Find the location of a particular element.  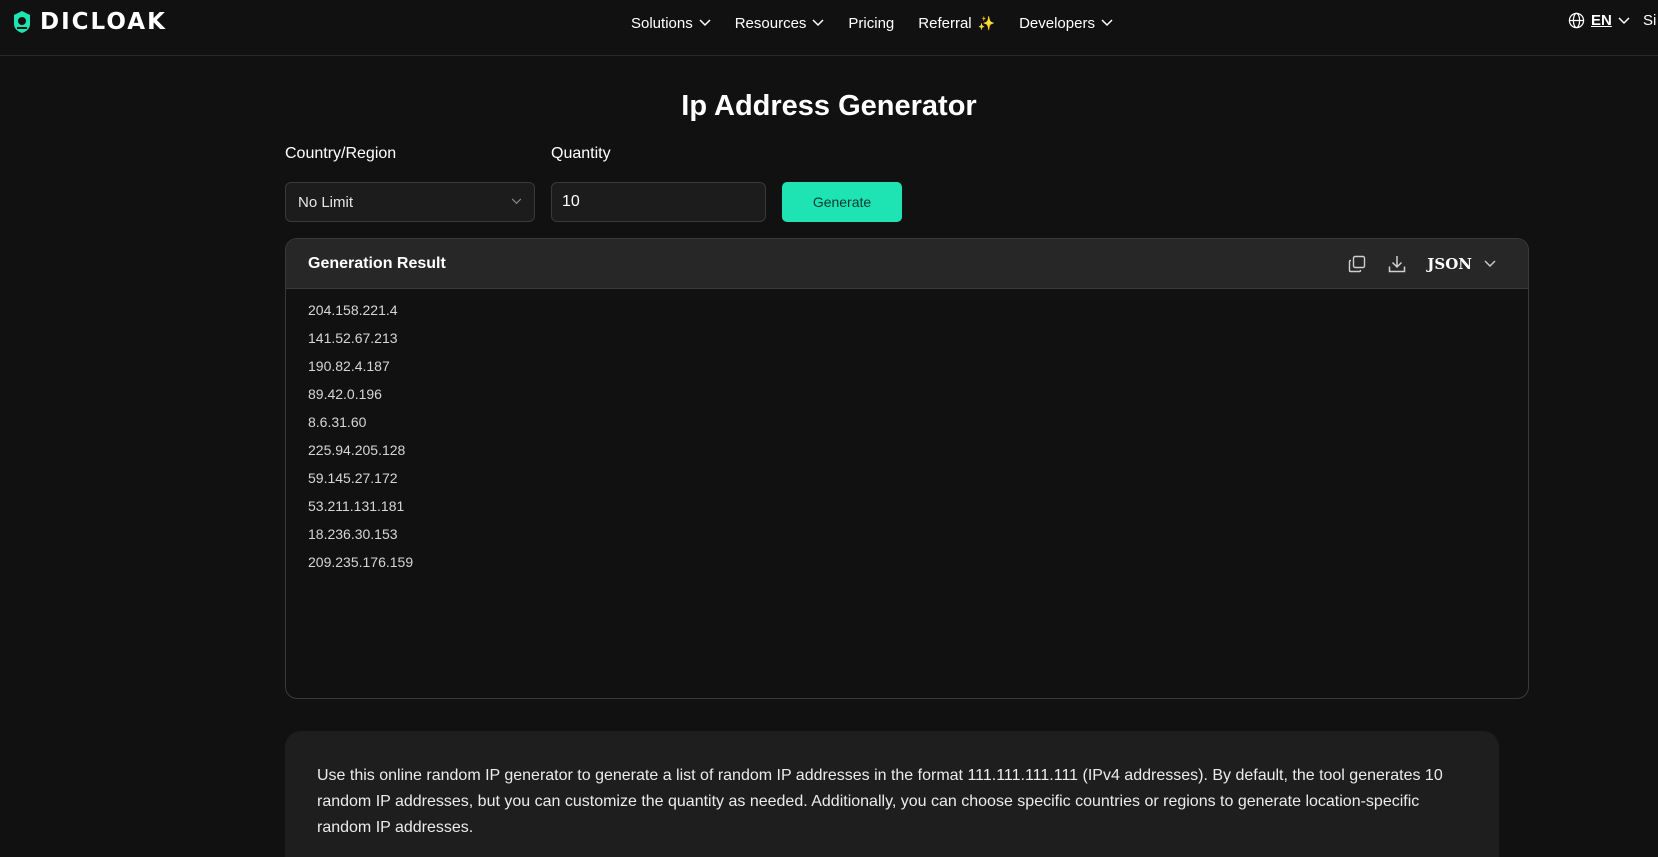

globe-icon is located at coordinates (1576, 20).